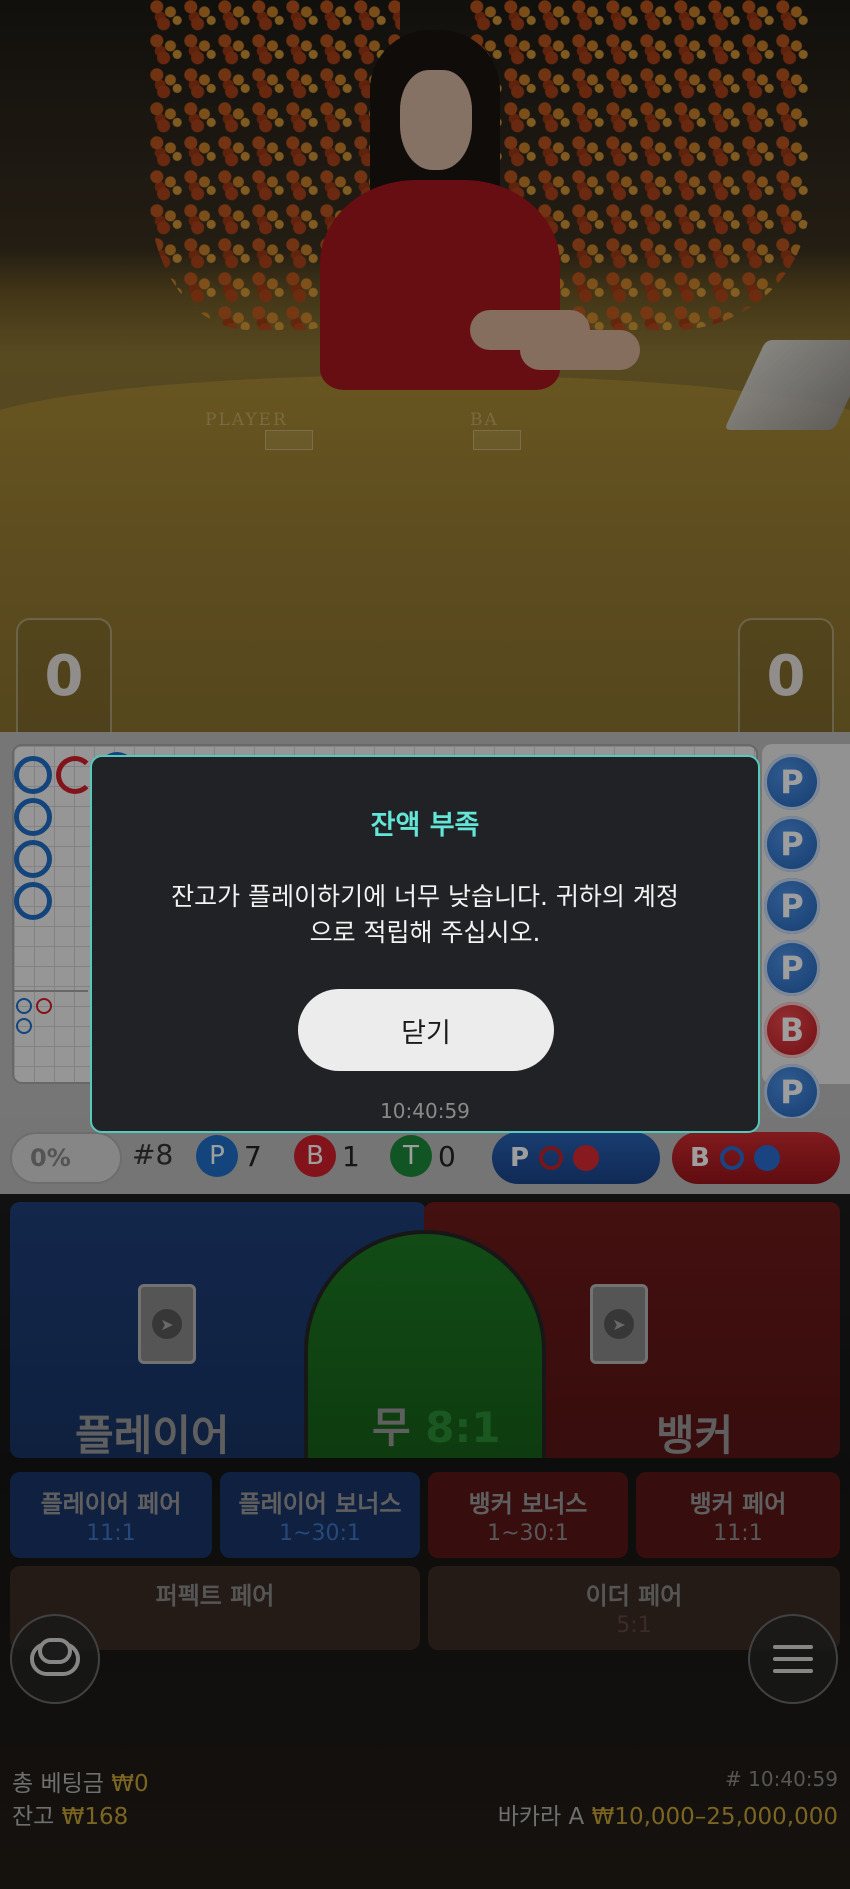 This screenshot has width=850, height=1889. Describe the element at coordinates (425, 915) in the screenshot. I see `dialog-message: 잔고가 플레이하기에 너무 낮습니다. 귀하의 계정 으로 적립해 주십시오.` at that location.